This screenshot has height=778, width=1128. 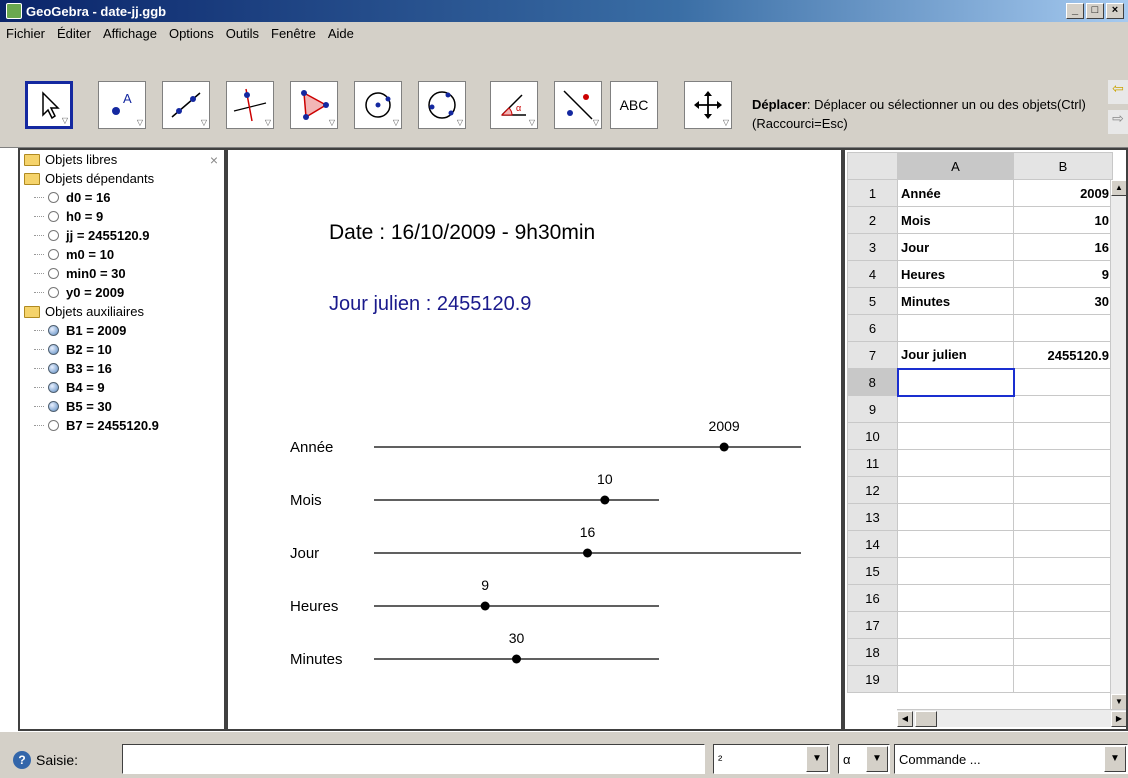 What do you see at coordinates (514, 105) in the screenshot?
I see `angle-tool-button: α ▽` at bounding box center [514, 105].